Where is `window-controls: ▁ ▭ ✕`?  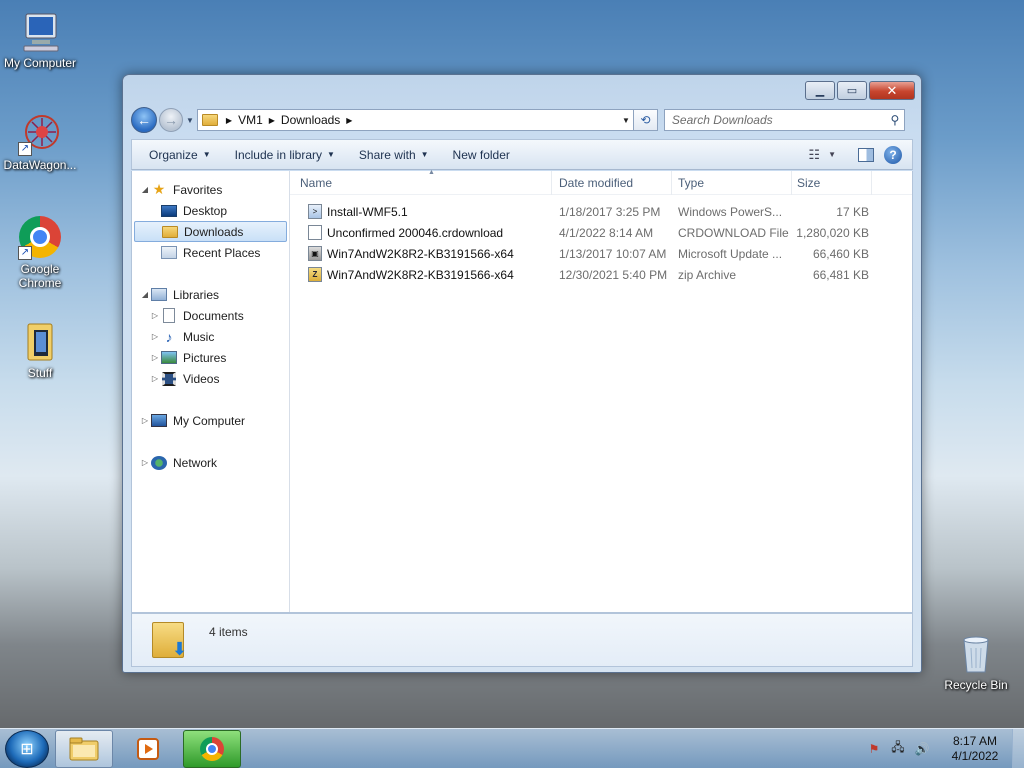 window-controls: ▁ ▭ ✕ is located at coordinates (860, 90).